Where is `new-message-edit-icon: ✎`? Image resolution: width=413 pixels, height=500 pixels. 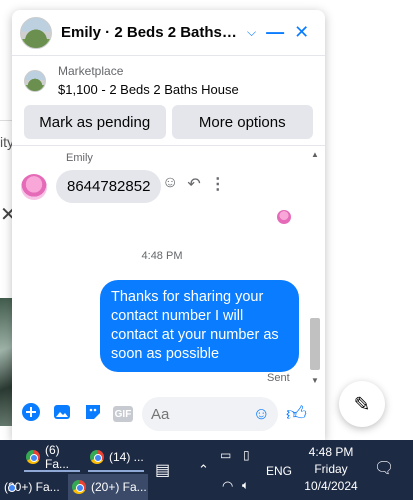
new-message-edit-icon: ✎ is located at coordinates (362, 404).